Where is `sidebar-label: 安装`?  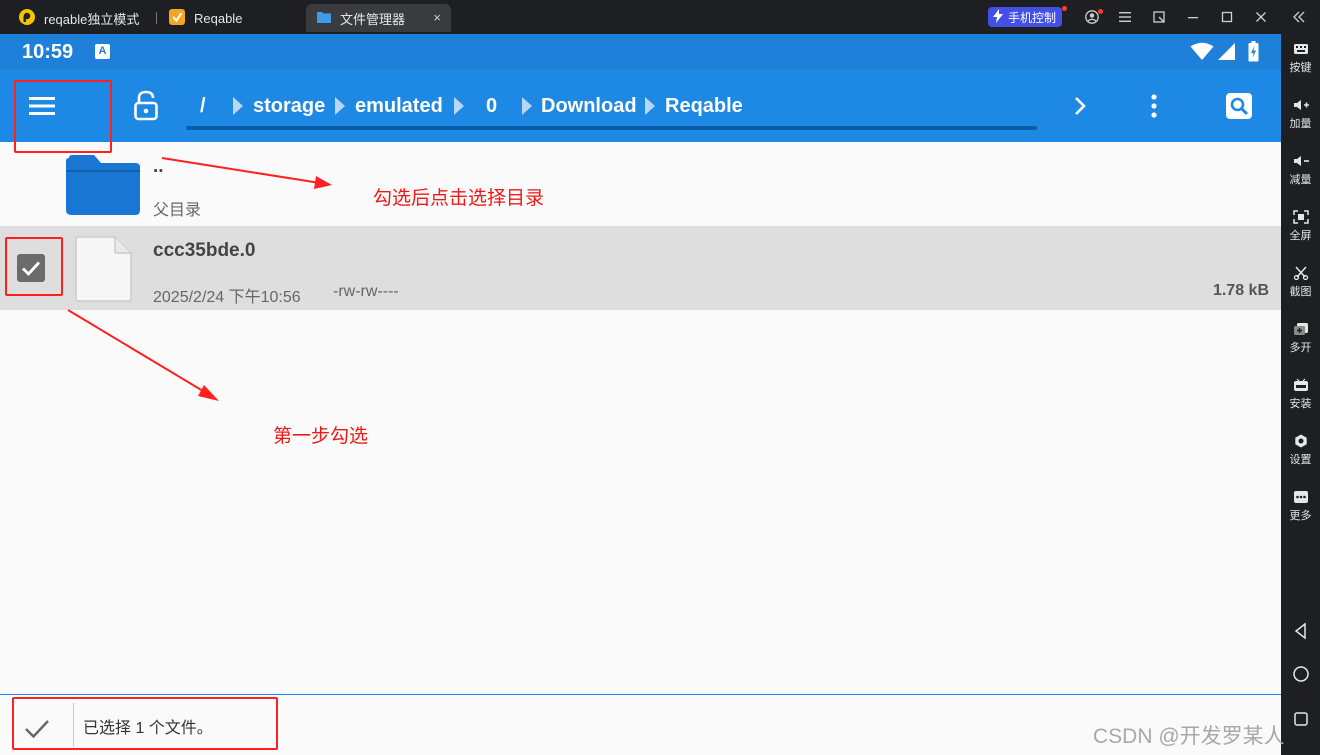
sidebar-label: 安装 is located at coordinates (1300, 404).